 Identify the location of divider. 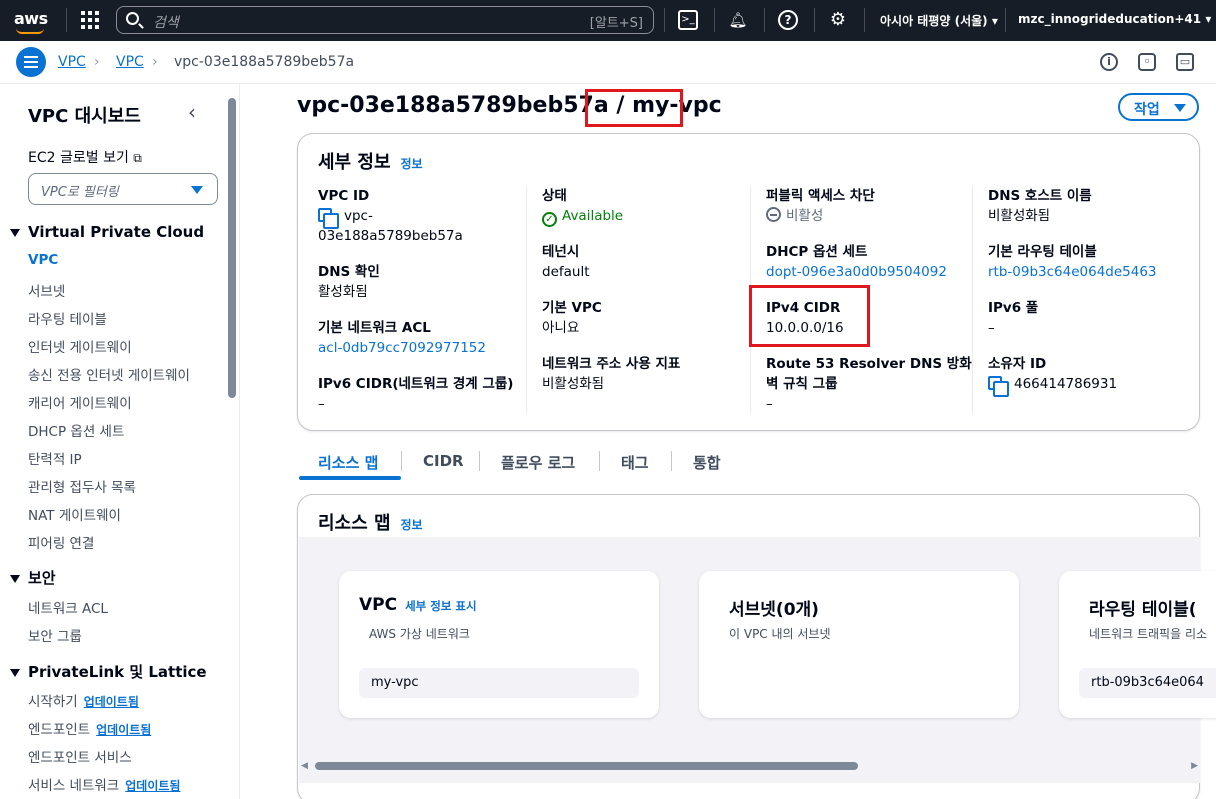
(66, 20).